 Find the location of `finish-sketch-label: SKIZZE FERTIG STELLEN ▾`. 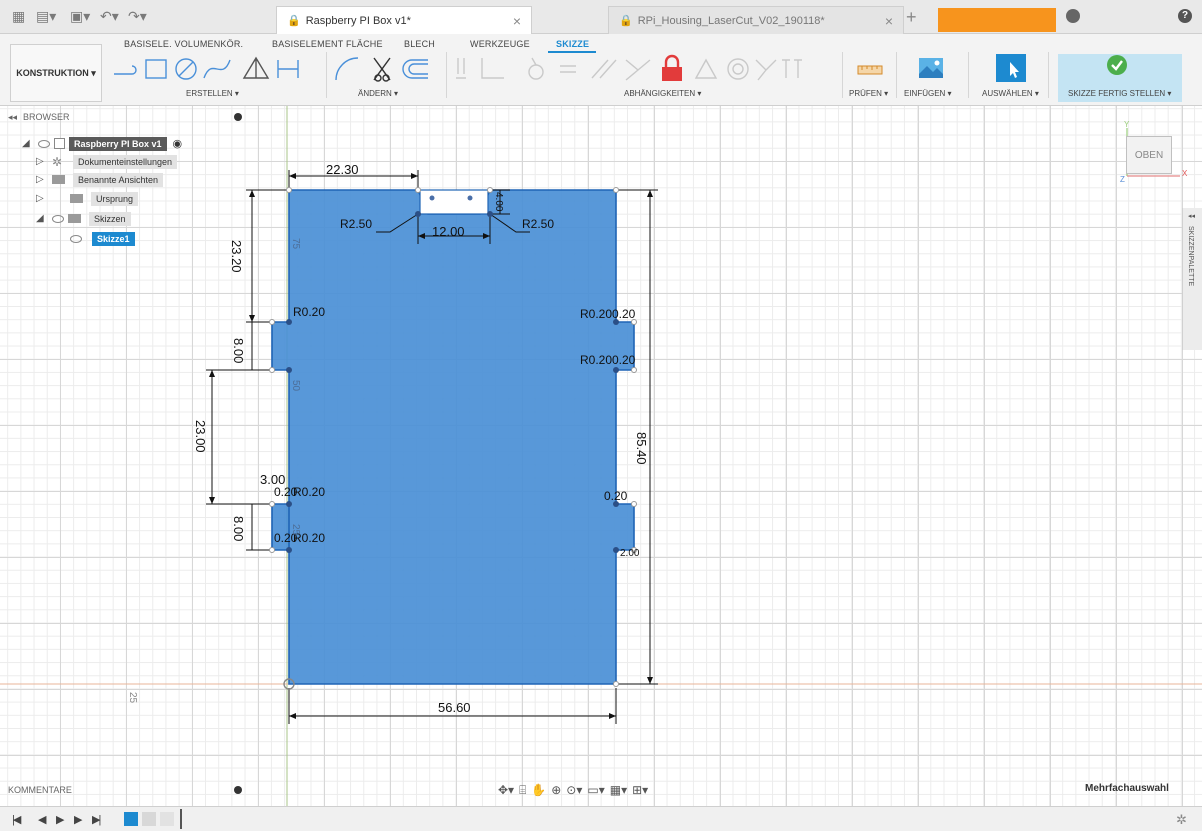

finish-sketch-label: SKIZZE FERTIG STELLEN ▾ is located at coordinates (1119, 93).